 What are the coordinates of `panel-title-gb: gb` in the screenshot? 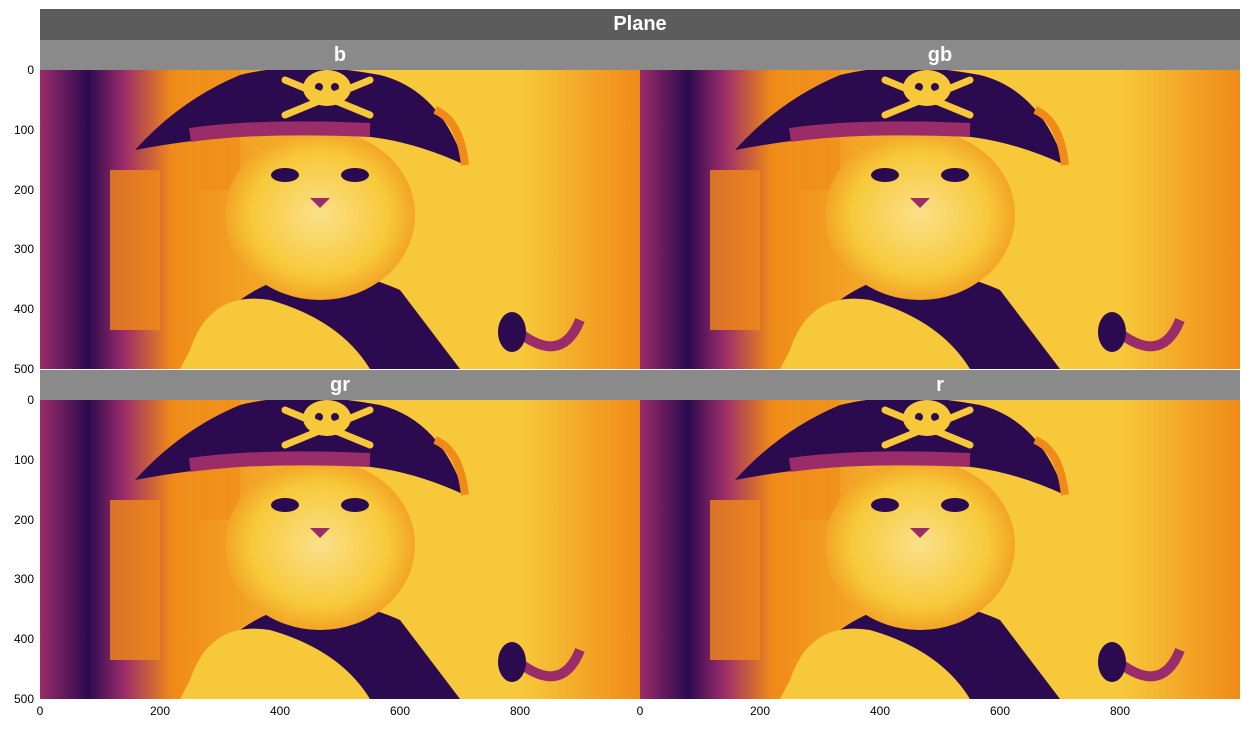 It's located at (940, 55).